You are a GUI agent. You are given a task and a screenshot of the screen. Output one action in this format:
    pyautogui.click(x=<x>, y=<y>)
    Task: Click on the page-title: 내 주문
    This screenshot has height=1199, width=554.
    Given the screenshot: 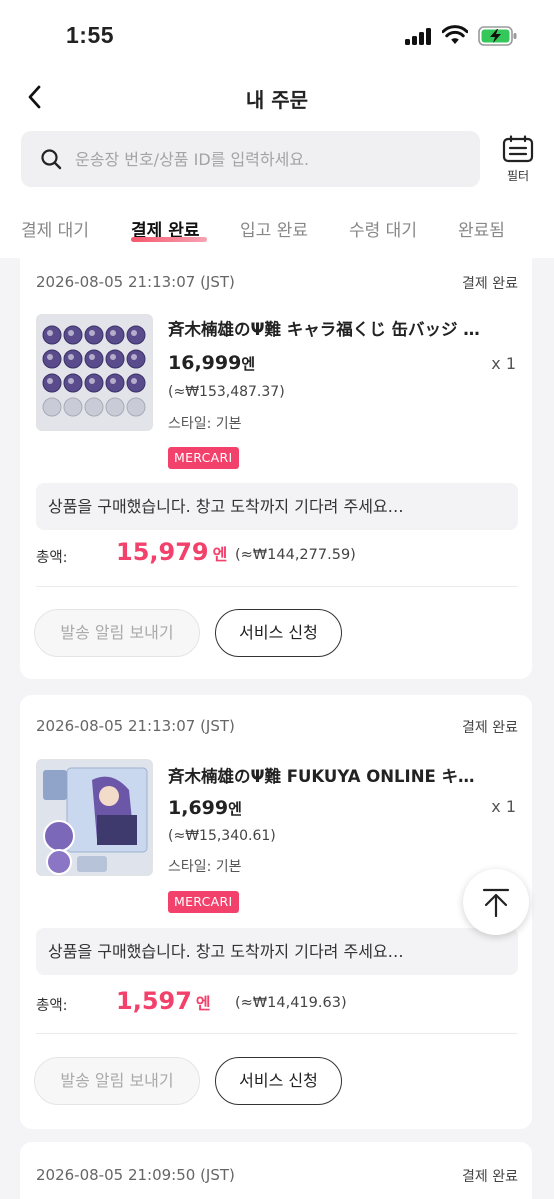 What is the action you would take?
    pyautogui.click(x=277, y=100)
    